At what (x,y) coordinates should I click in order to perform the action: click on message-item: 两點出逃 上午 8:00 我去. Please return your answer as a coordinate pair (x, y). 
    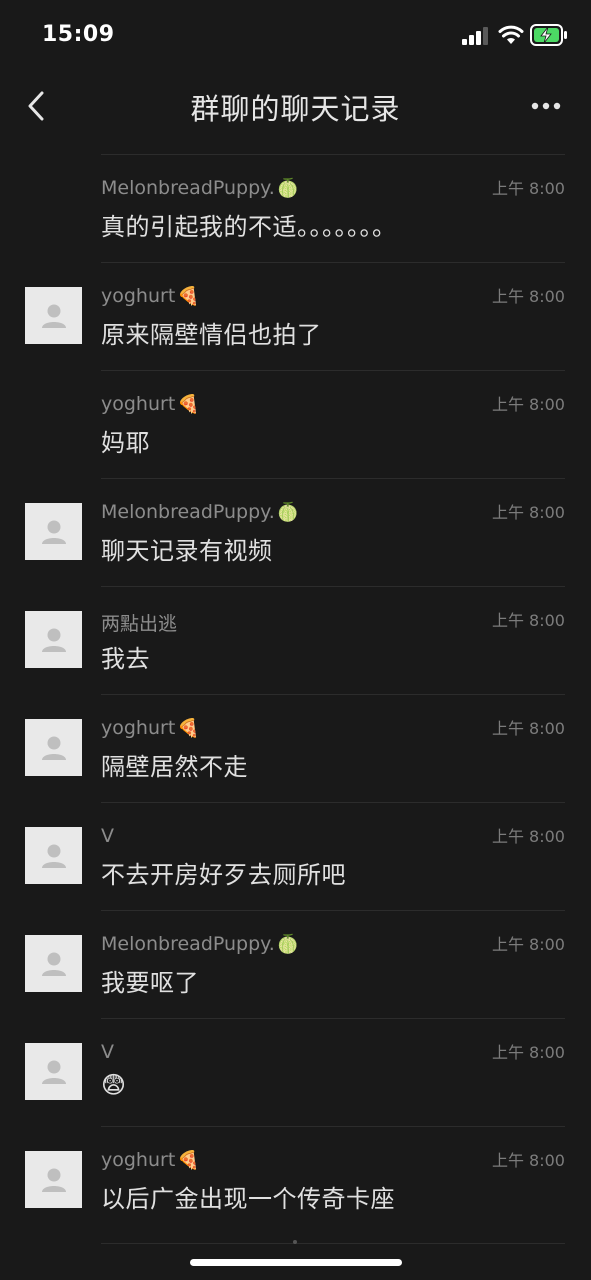
    Looking at the image, I should click on (295, 640).